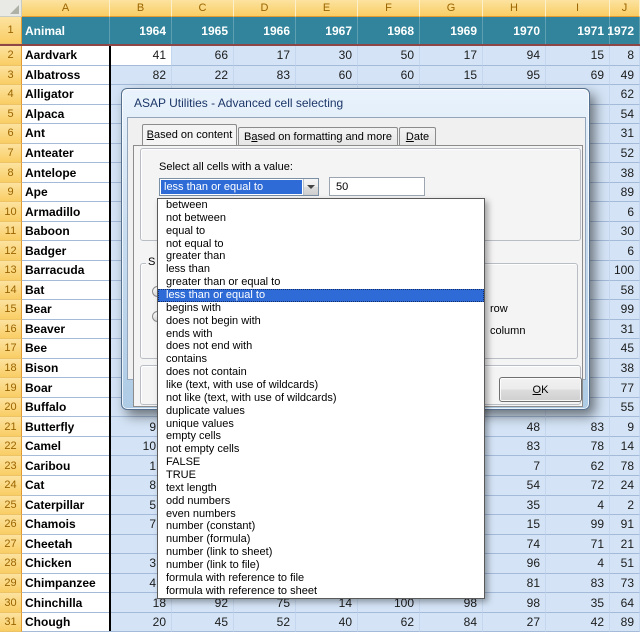 Image resolution: width=640 pixels, height=632 pixels. I want to click on row-header-7: 7, so click(11, 153).